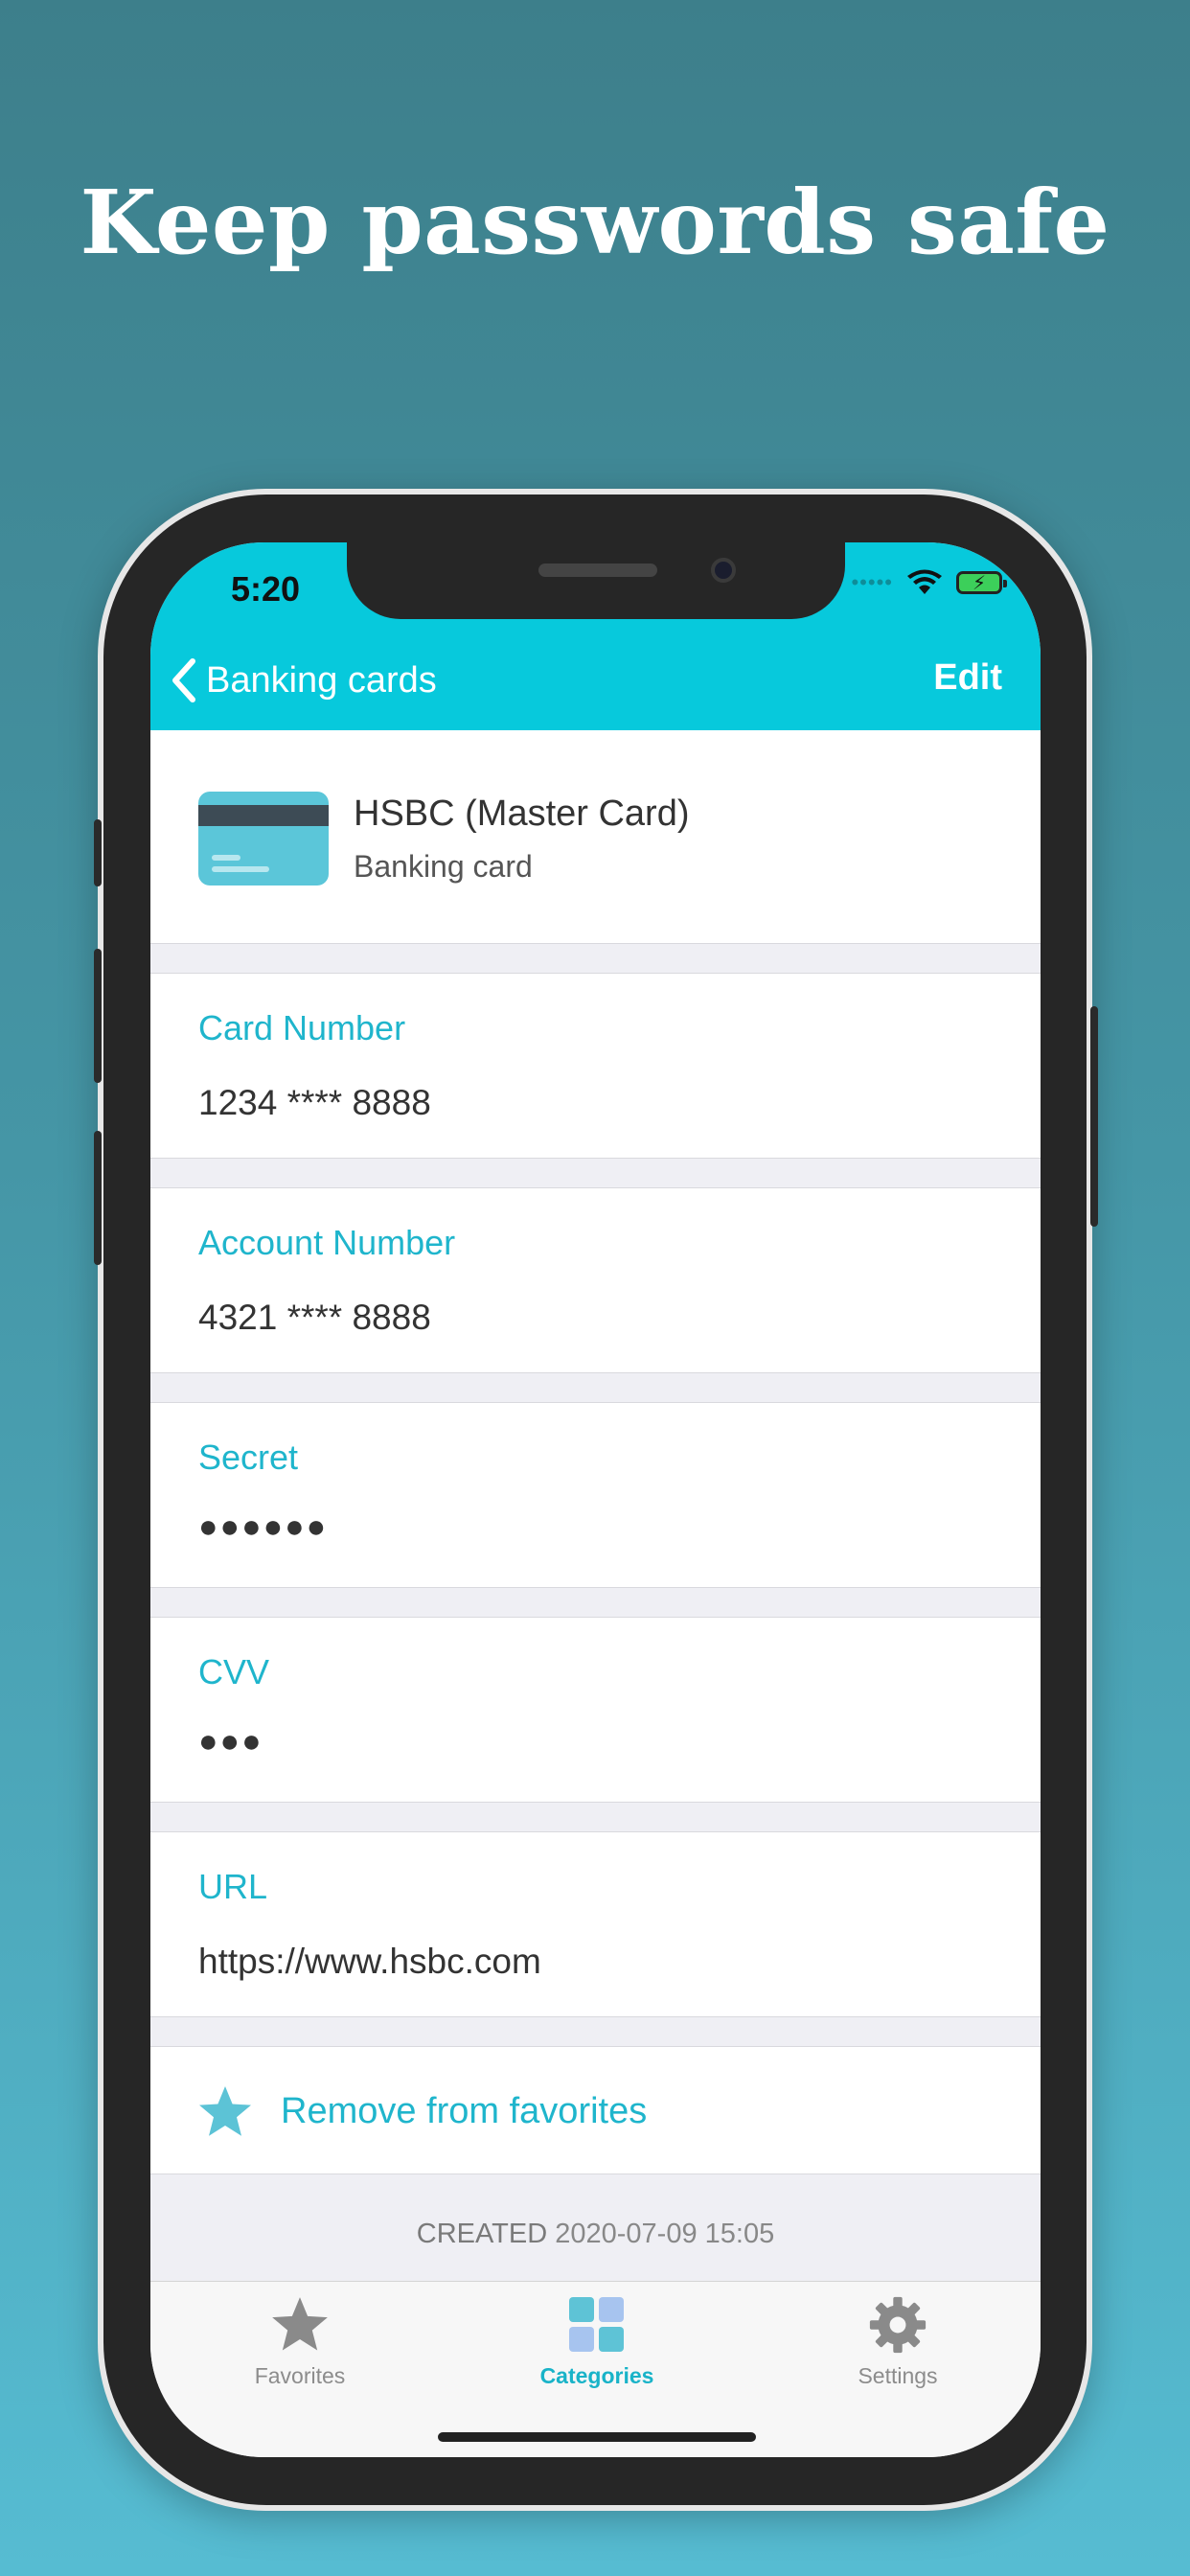 Image resolution: width=1190 pixels, height=2576 pixels. Describe the element at coordinates (327, 1242) in the screenshot. I see `field-label: Account Number` at that location.